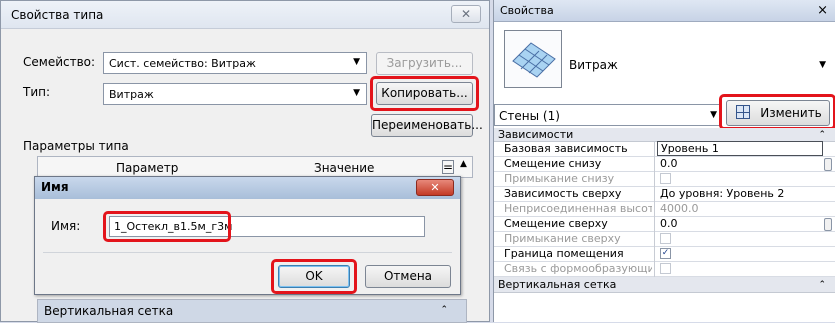 This screenshot has width=835, height=323. Describe the element at coordinates (553, 163) in the screenshot. I see `property-name: Смещение снизу` at that location.